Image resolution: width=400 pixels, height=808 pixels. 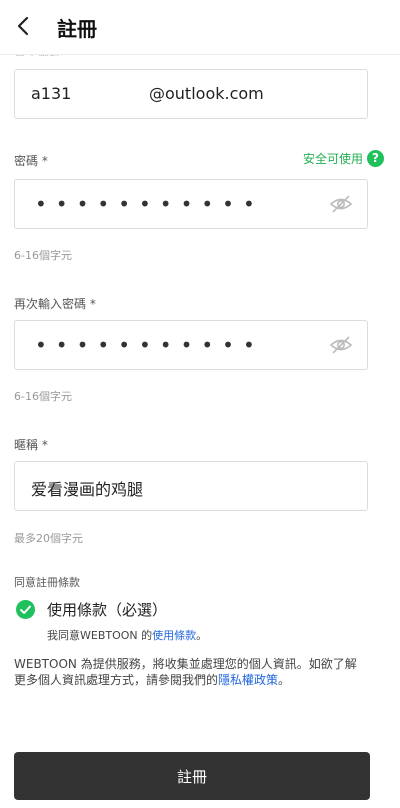 I want to click on page-title: 註冊, so click(x=77, y=29).